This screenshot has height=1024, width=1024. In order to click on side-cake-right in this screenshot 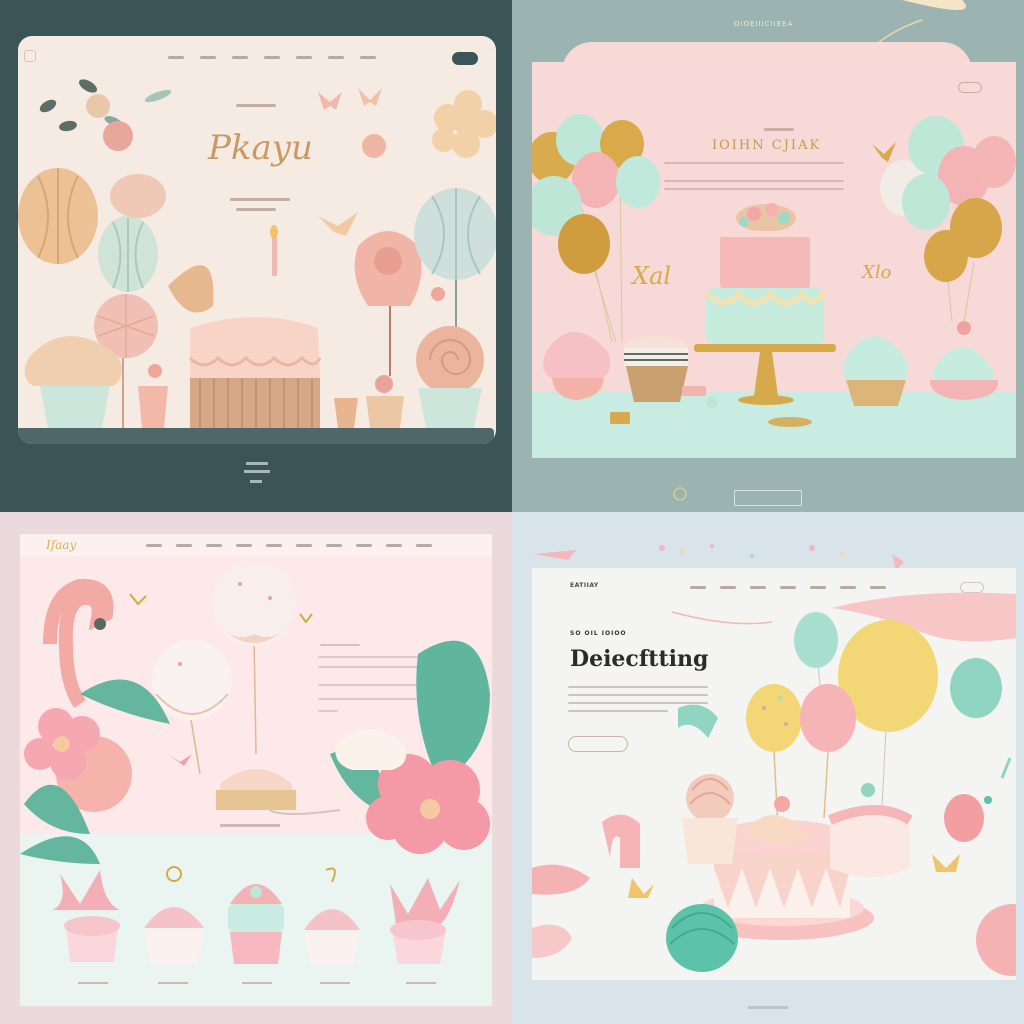, I will do `click(870, 830)`.